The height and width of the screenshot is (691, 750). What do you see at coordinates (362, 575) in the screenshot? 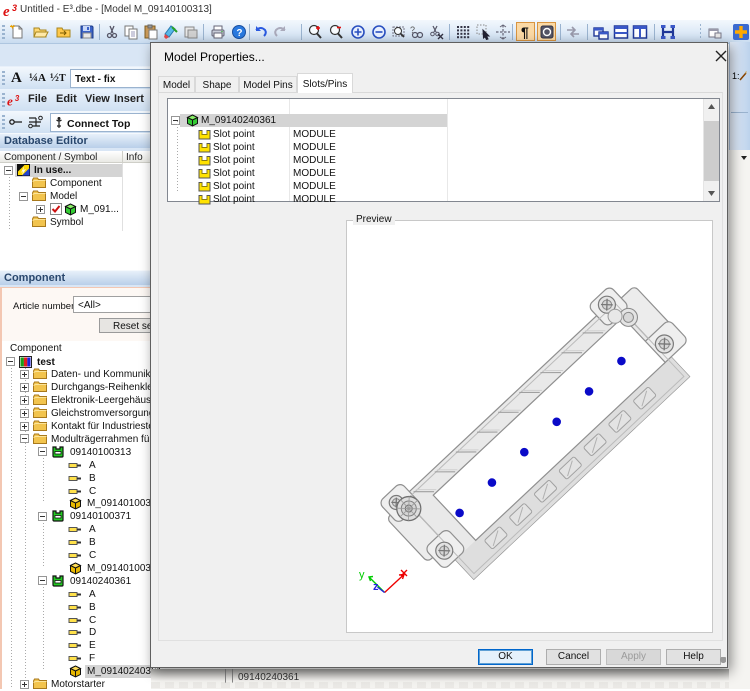
I see `svg-text: y` at bounding box center [362, 575].